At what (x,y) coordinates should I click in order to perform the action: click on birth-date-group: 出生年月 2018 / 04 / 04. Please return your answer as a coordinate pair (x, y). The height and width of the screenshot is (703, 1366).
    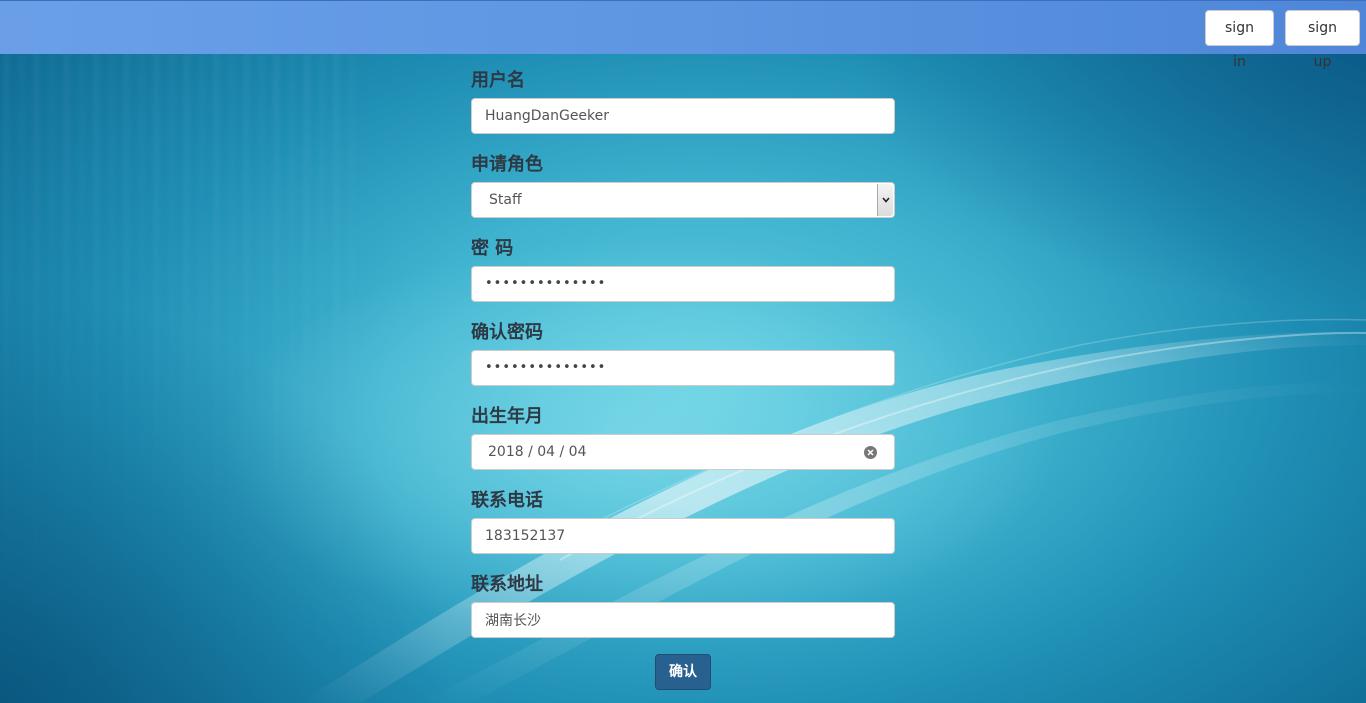
    Looking at the image, I should click on (683, 444).